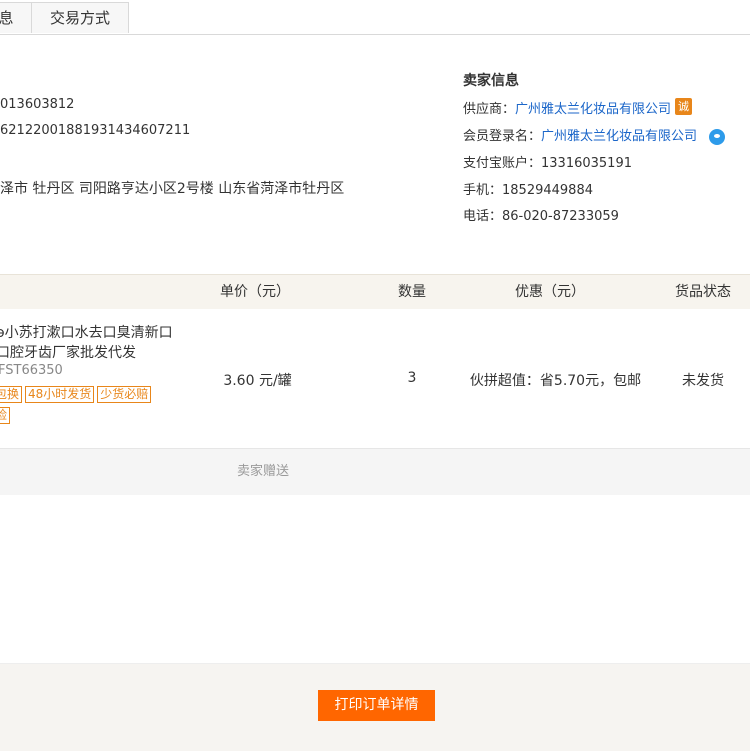 This screenshot has height=751, width=750. I want to click on seller-gift-label: 卖家赠送, so click(263, 471).